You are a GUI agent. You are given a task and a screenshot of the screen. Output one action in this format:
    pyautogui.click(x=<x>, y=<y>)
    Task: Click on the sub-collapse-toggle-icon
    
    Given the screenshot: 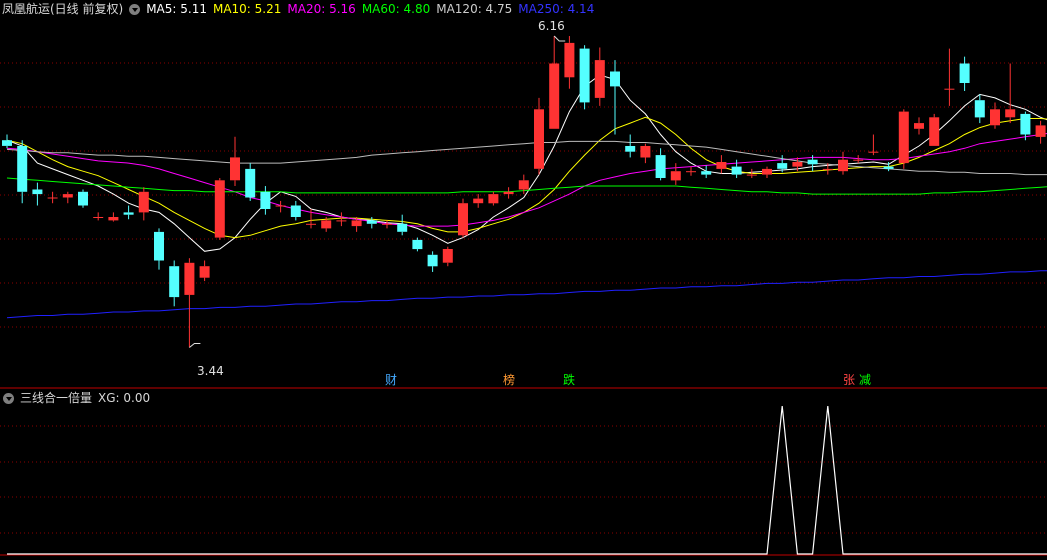 What is the action you would take?
    pyautogui.click(x=8, y=398)
    